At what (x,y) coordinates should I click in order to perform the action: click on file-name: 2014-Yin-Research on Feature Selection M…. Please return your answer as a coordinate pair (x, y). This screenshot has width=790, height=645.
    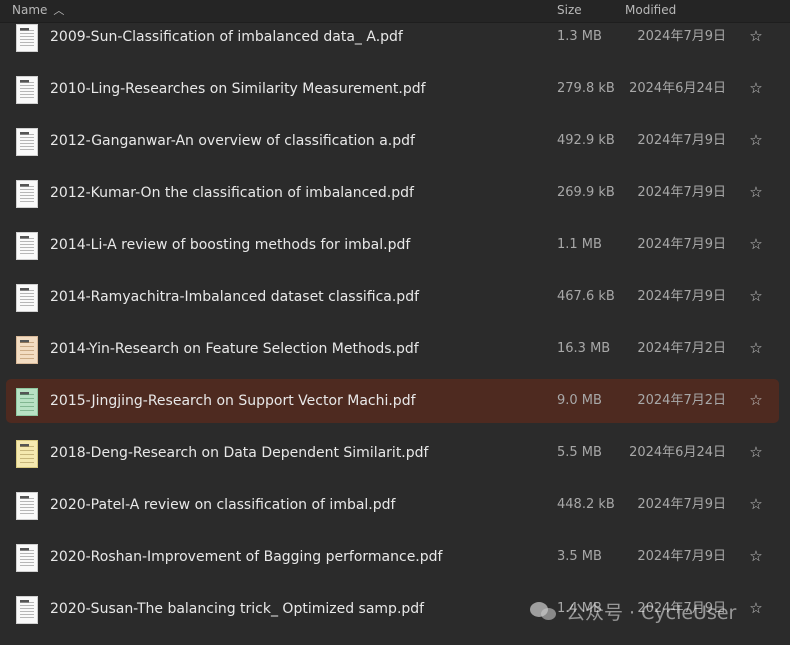
    Looking at the image, I should click on (234, 349).